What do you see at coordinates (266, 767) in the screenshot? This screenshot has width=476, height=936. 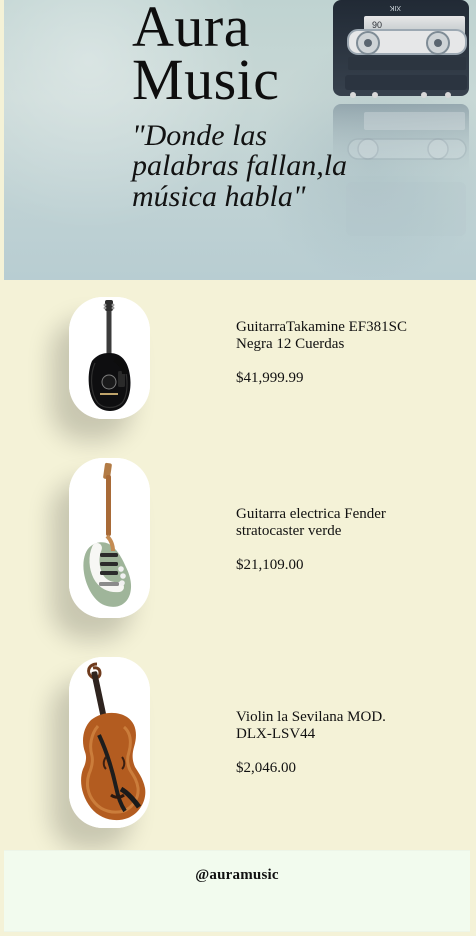 I see `product-price: $2,046.00` at bounding box center [266, 767].